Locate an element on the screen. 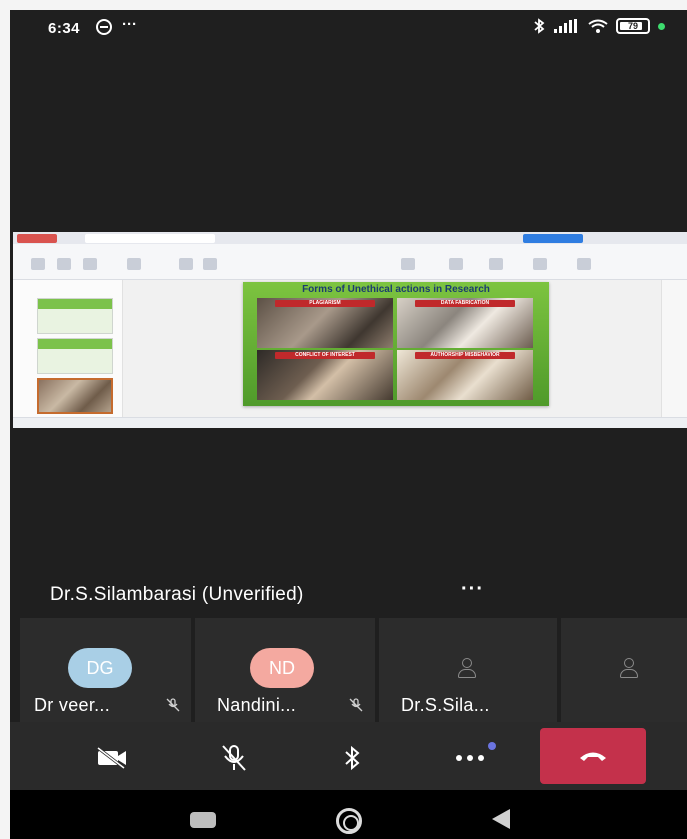 The image size is (687, 839). slide-thumbnail-active is located at coordinates (75, 396).